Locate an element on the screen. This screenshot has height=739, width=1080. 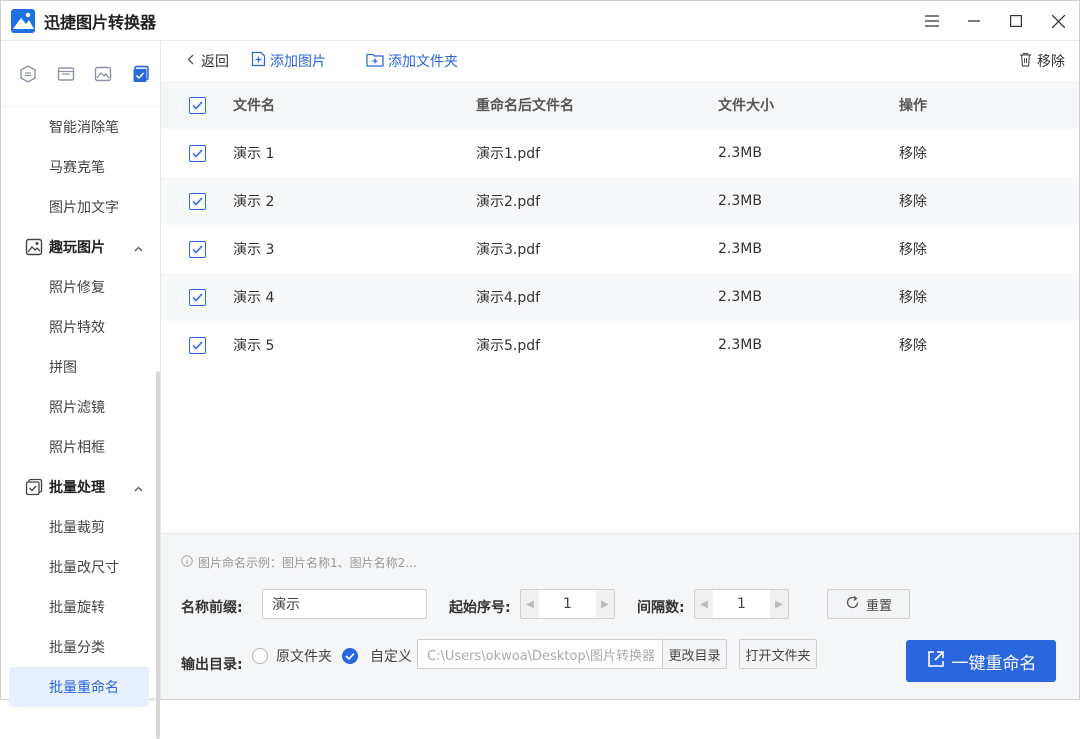
interval-label: 间隔数: is located at coordinates (661, 608).